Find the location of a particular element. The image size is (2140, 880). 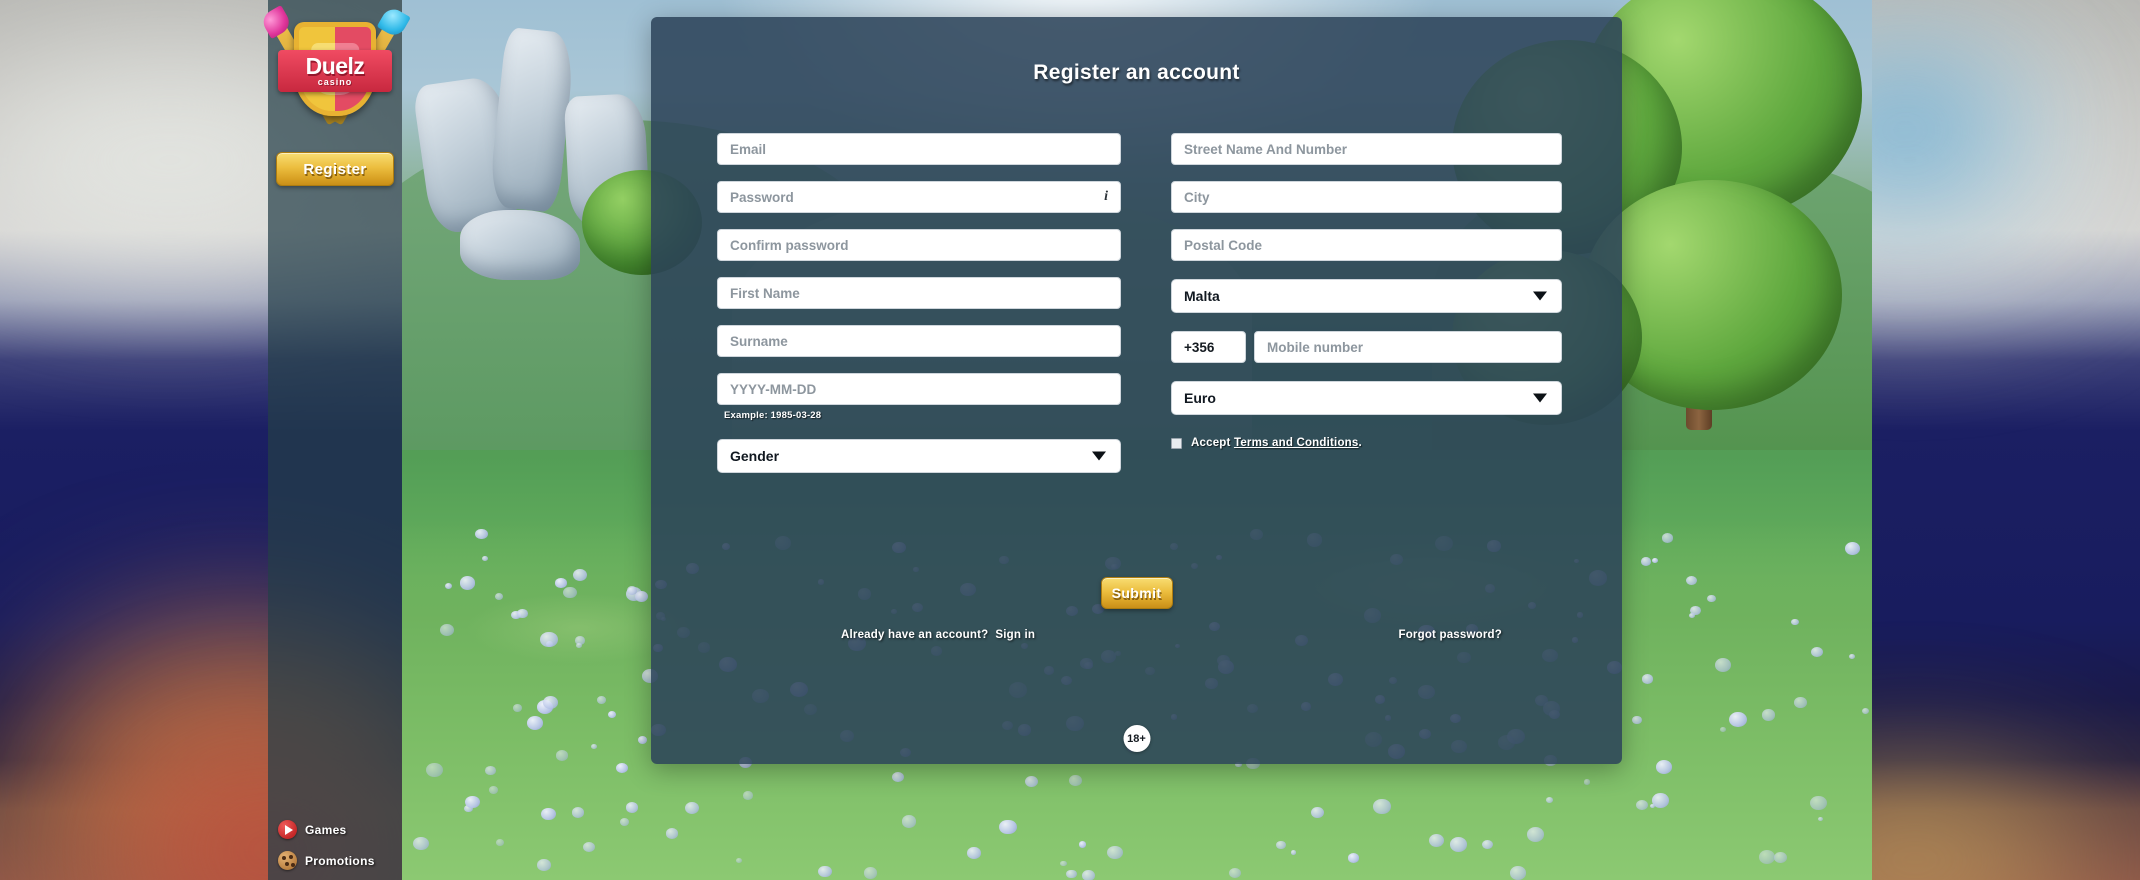

currency-select-value: Euro is located at coordinates (1200, 398).